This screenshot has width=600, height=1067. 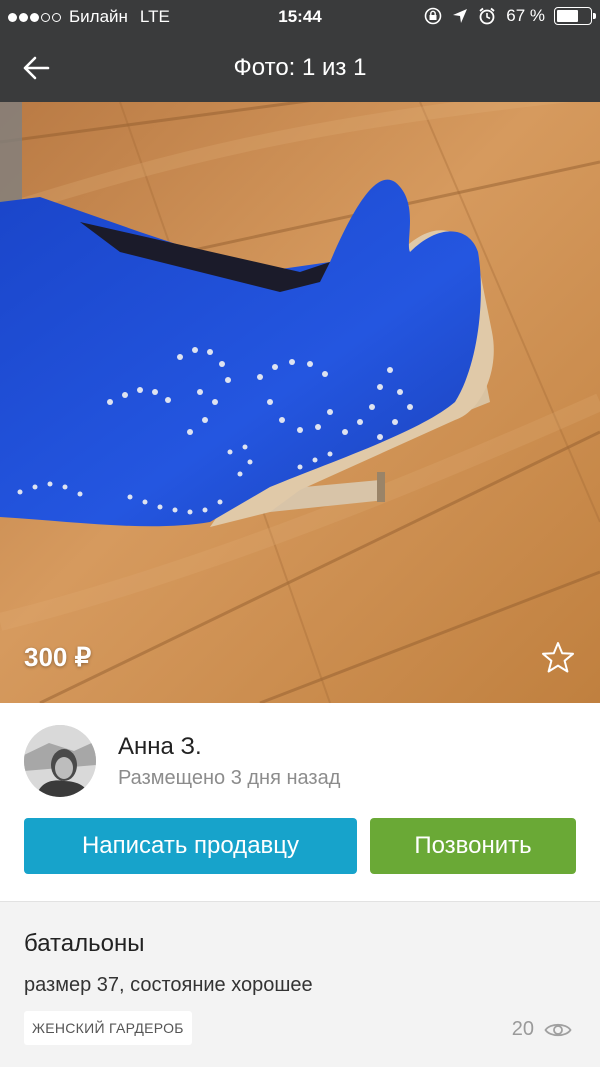 I want to click on seller-name: Анна З., so click(x=160, y=746).